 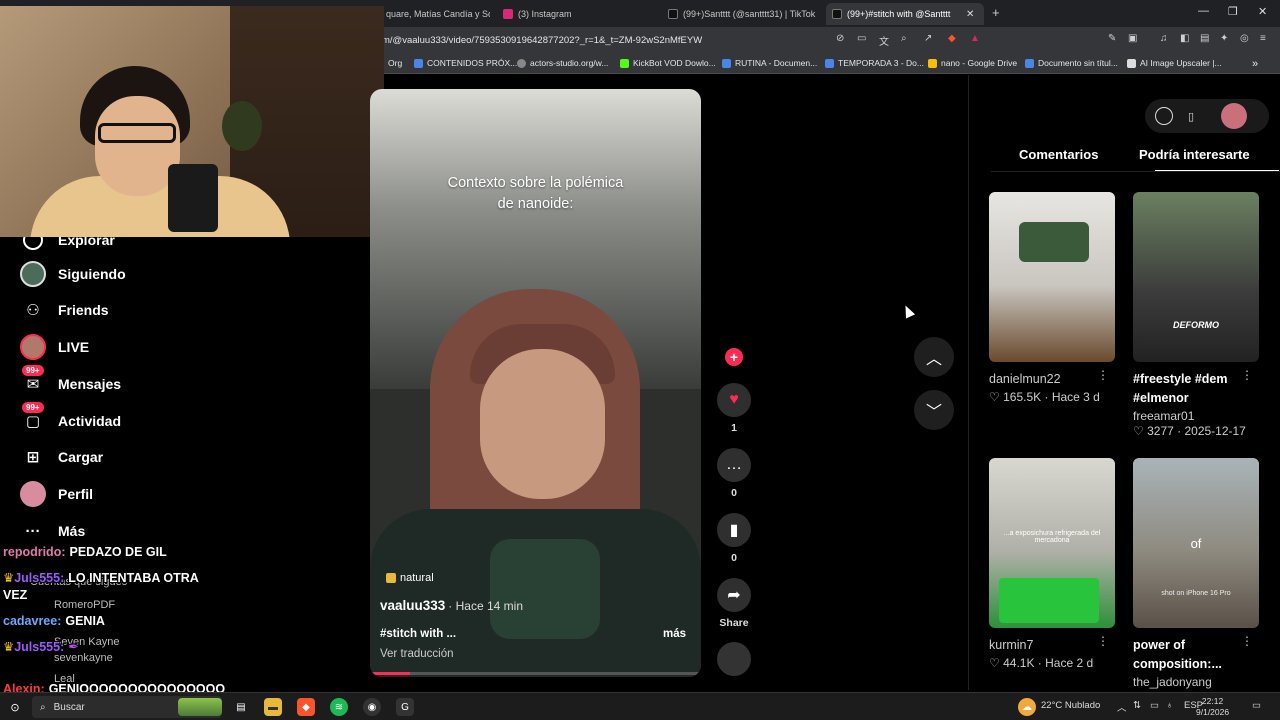 I want to click on chat-message: cadavree: GENIA, so click(x=54, y=621).